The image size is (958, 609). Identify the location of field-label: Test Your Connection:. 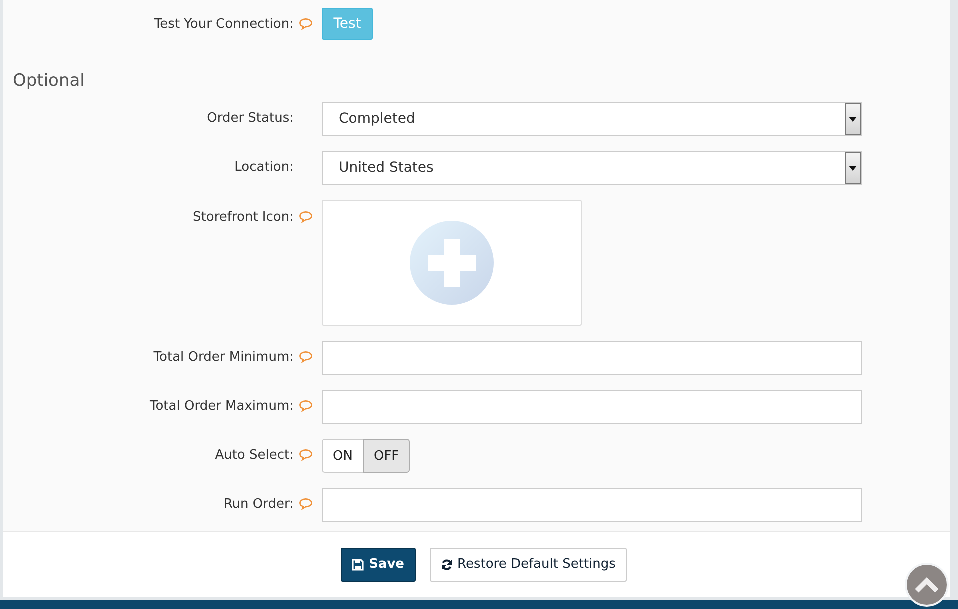
(224, 24).